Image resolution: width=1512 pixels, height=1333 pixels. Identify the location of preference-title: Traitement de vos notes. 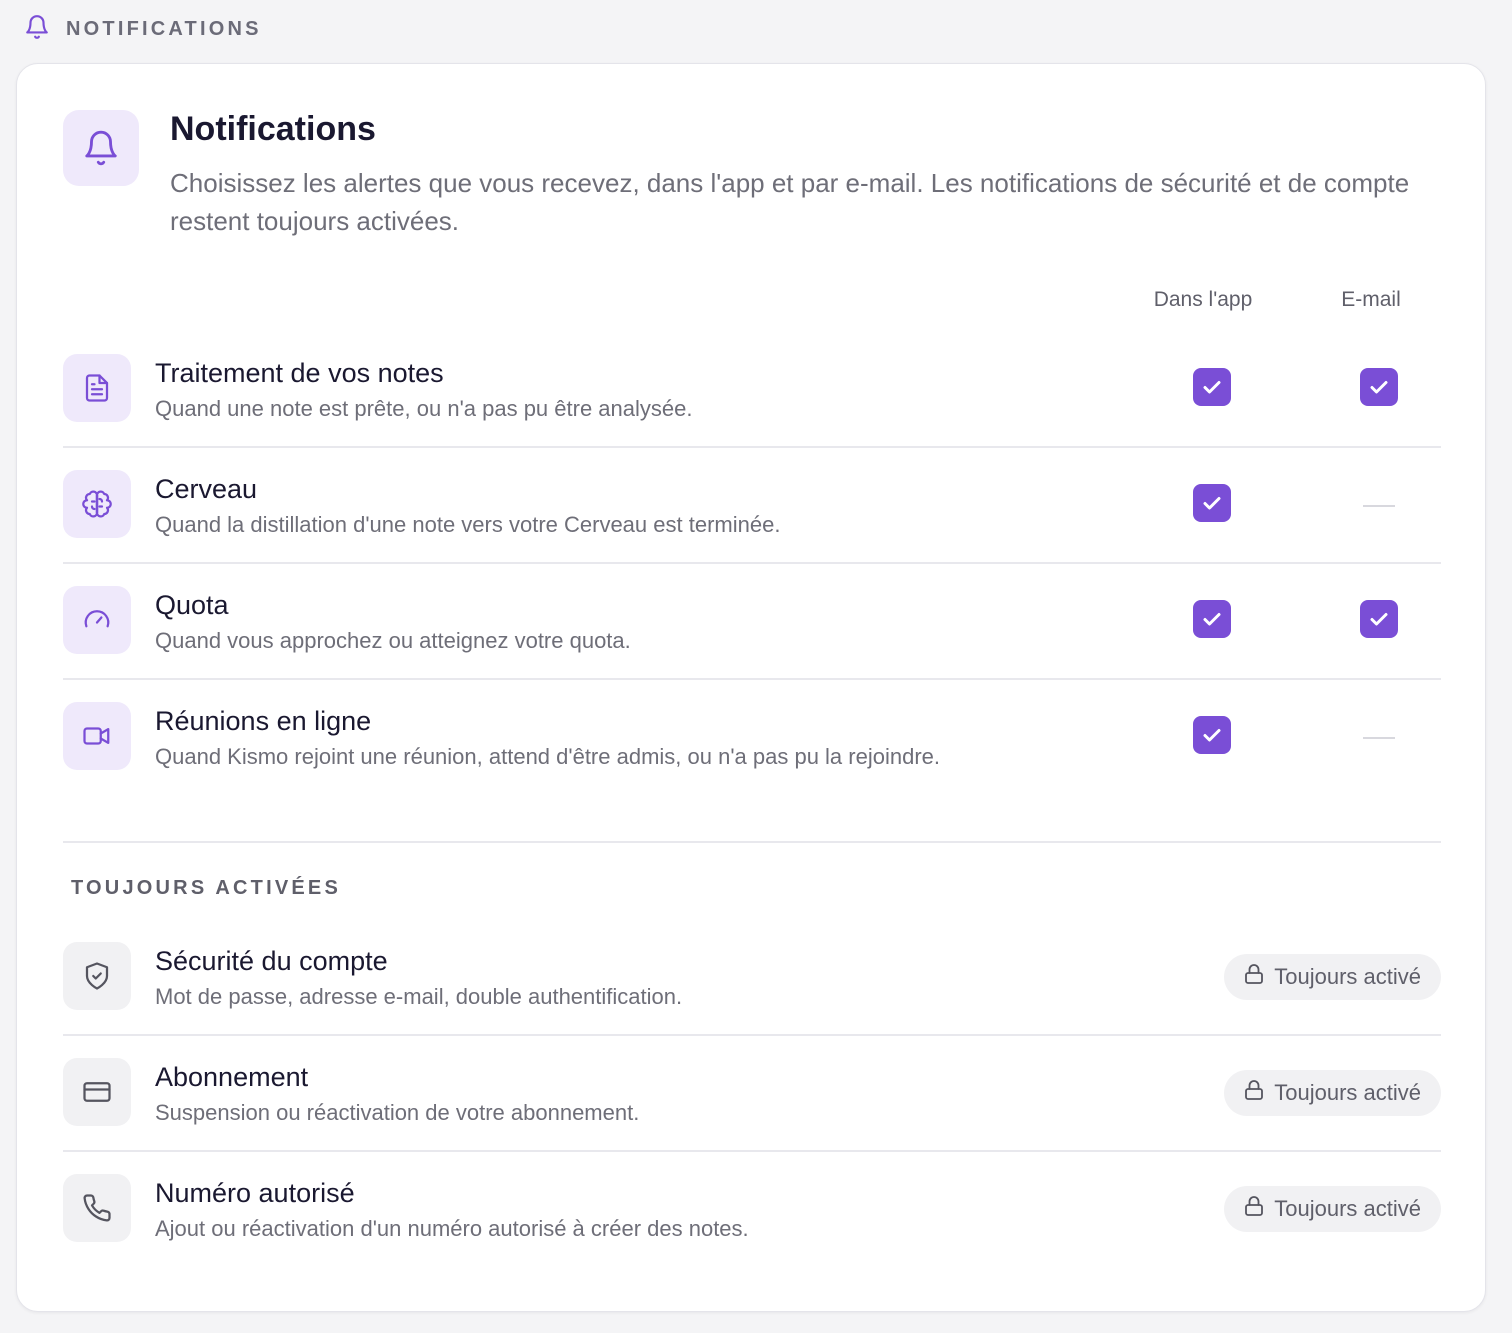
(299, 373).